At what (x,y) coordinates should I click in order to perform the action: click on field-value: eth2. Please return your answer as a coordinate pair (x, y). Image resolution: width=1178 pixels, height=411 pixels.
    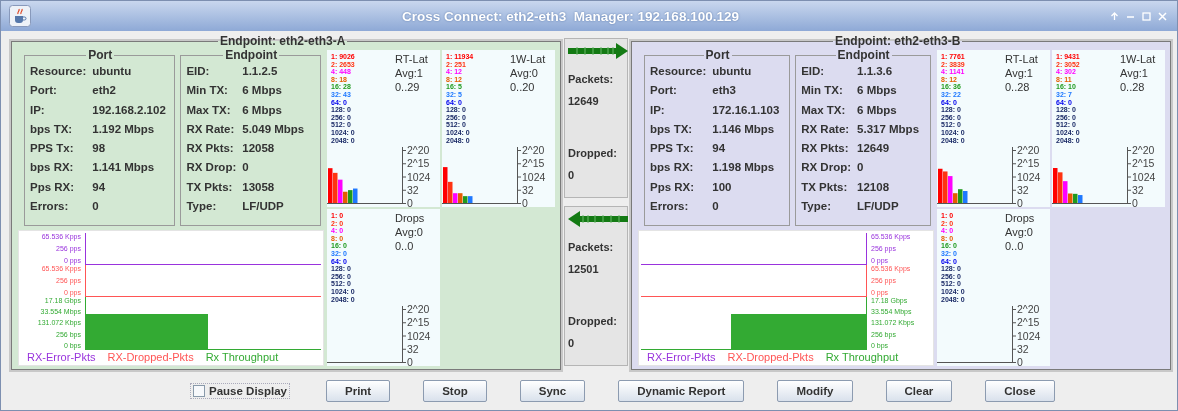
    Looking at the image, I should click on (104, 91).